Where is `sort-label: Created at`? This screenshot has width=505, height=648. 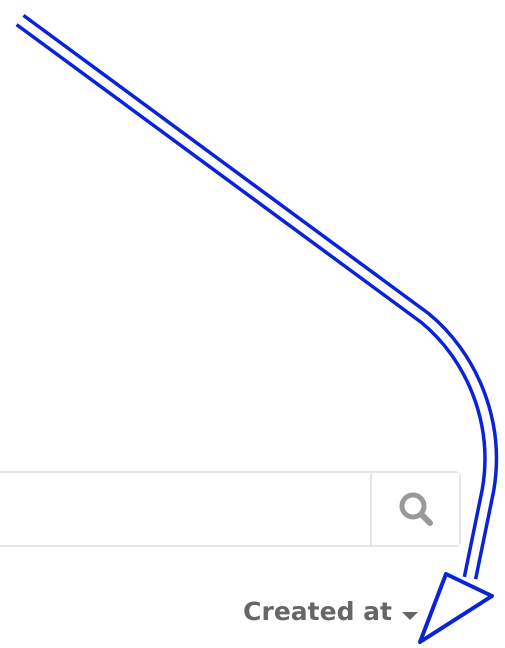
sort-label: Created at is located at coordinates (317, 611).